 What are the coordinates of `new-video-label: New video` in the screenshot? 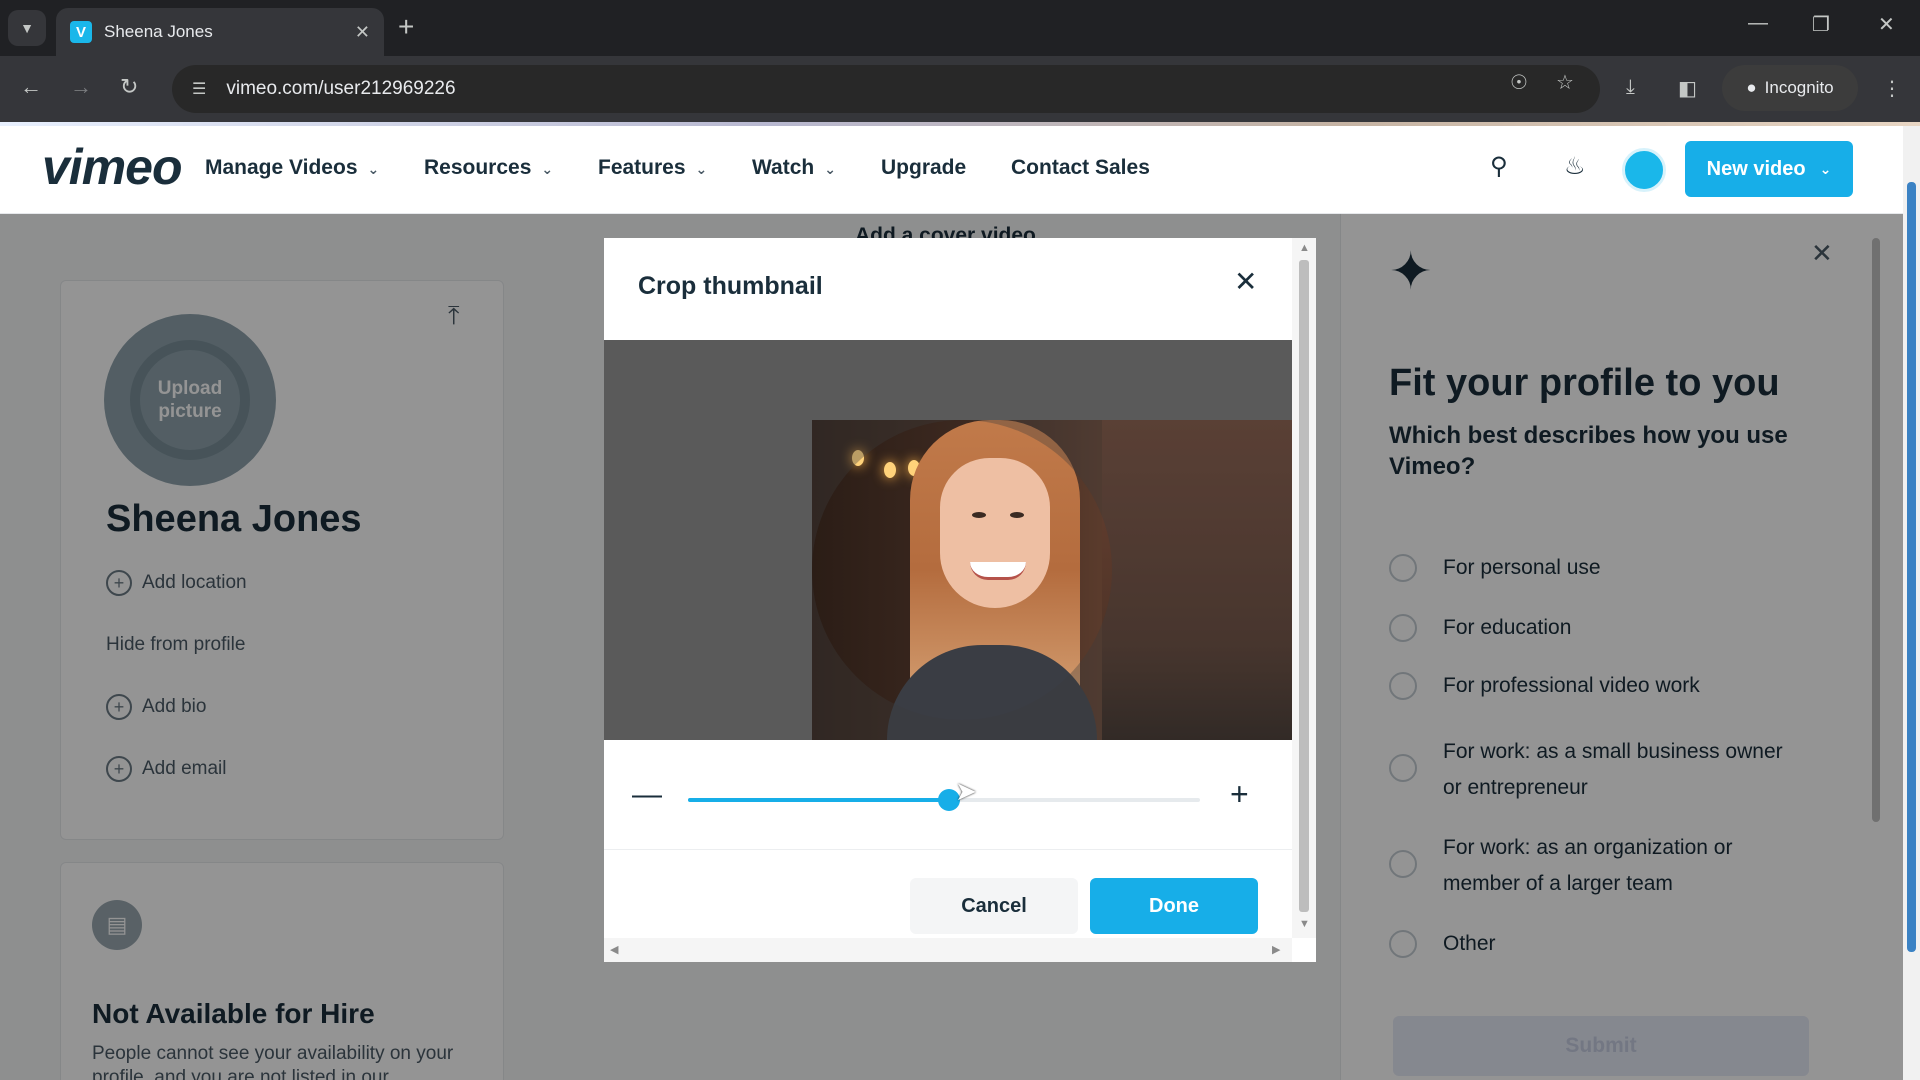 It's located at (1756, 168).